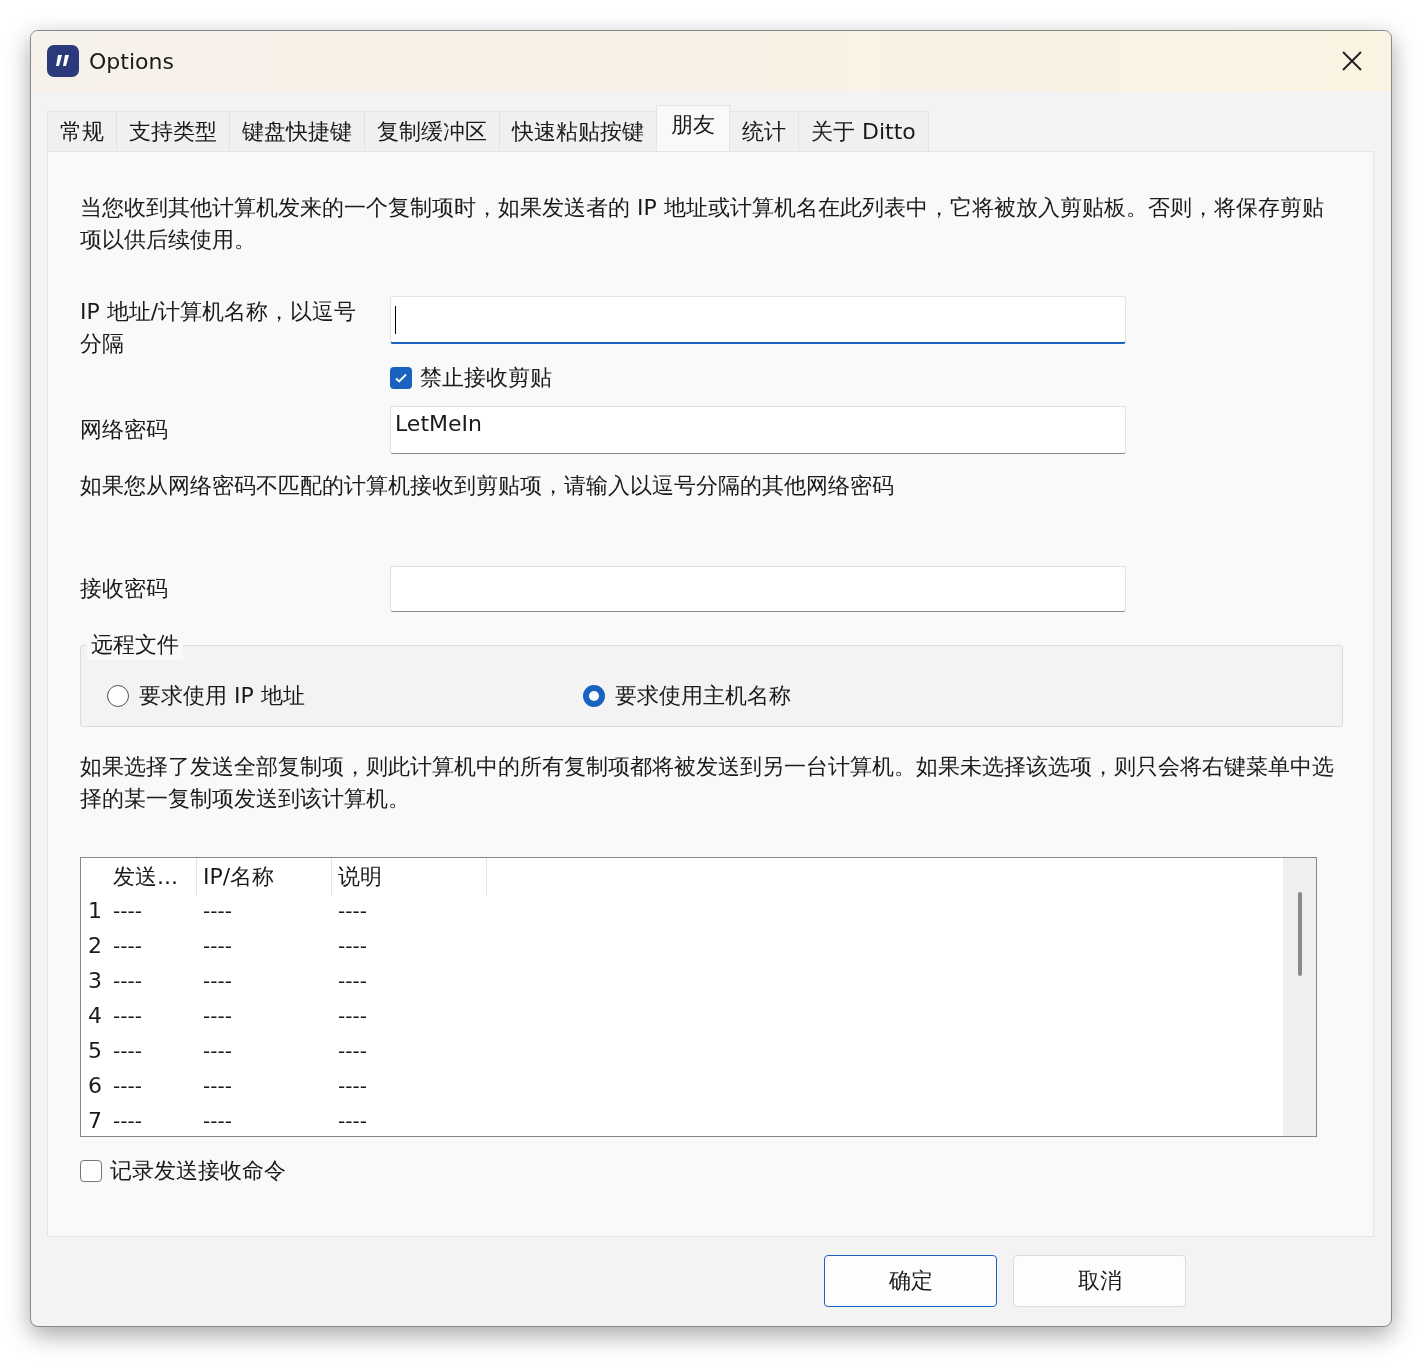 The image size is (1421, 1365). Describe the element at coordinates (135, 645) in the screenshot. I see `group-title: 远程文件` at that location.